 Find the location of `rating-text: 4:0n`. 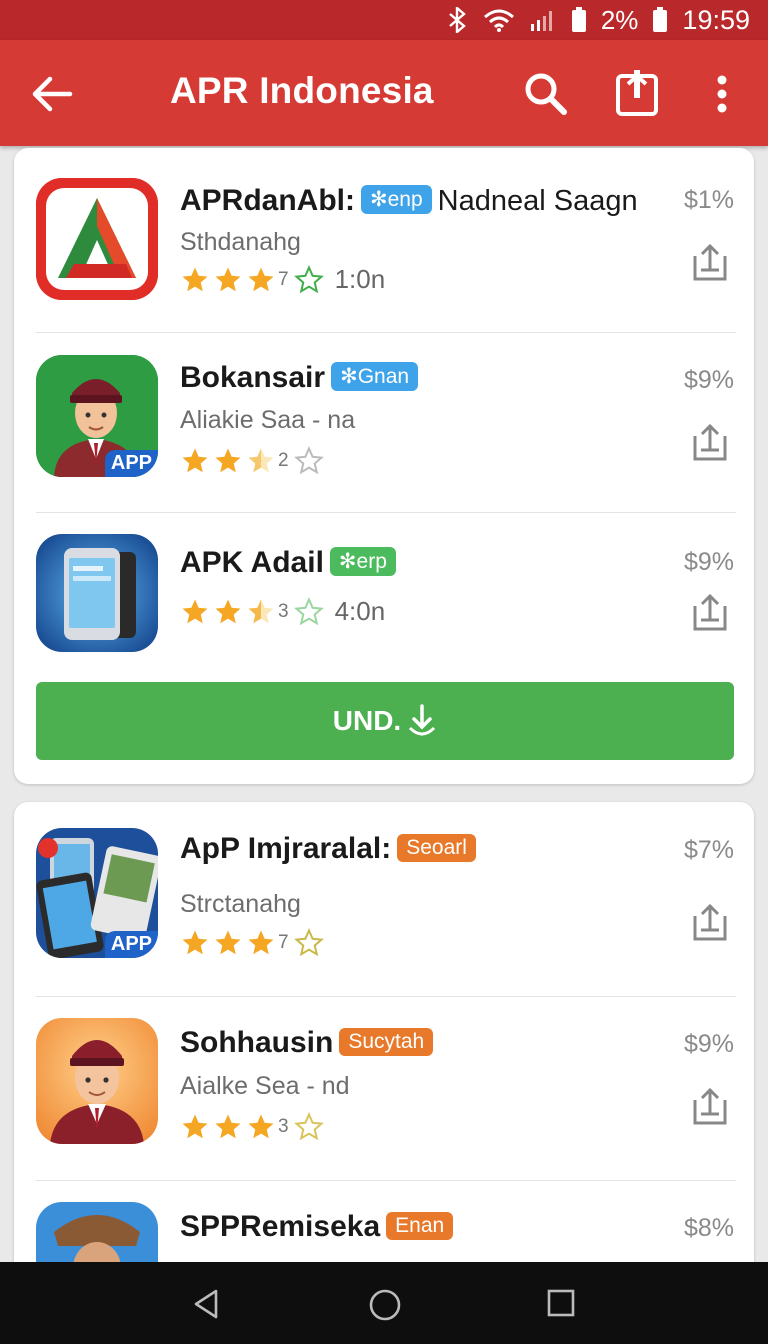

rating-text: 4:0n is located at coordinates (360, 611).